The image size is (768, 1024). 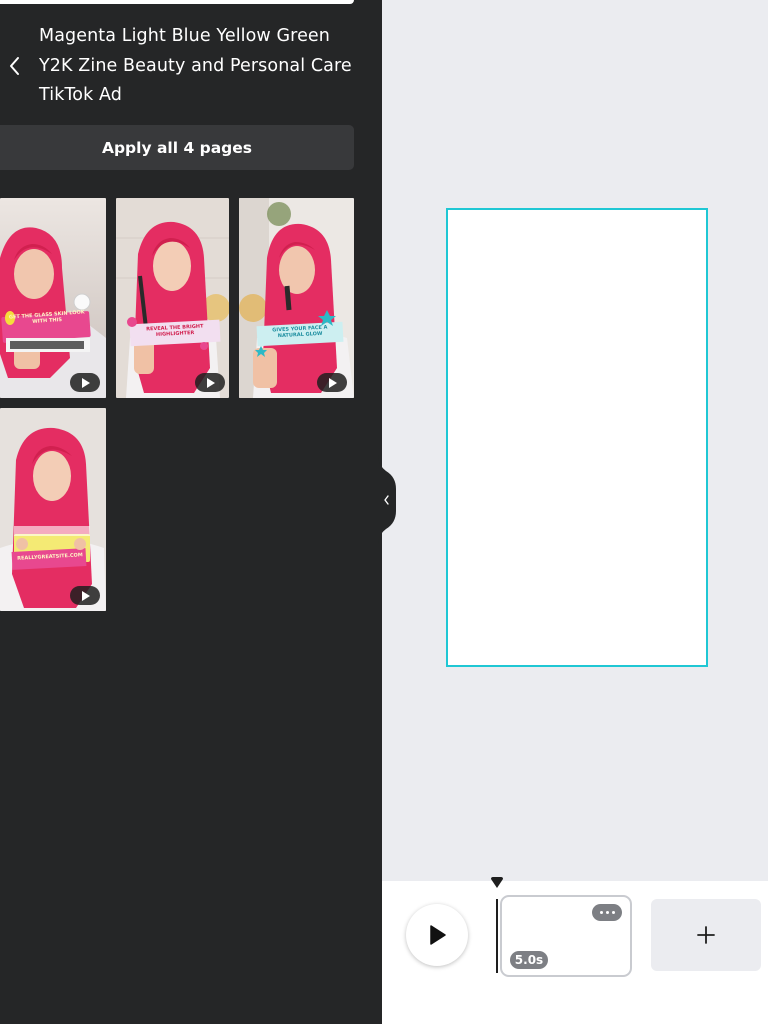 I want to click on collapse-handle-shape, so click(x=387, y=500).